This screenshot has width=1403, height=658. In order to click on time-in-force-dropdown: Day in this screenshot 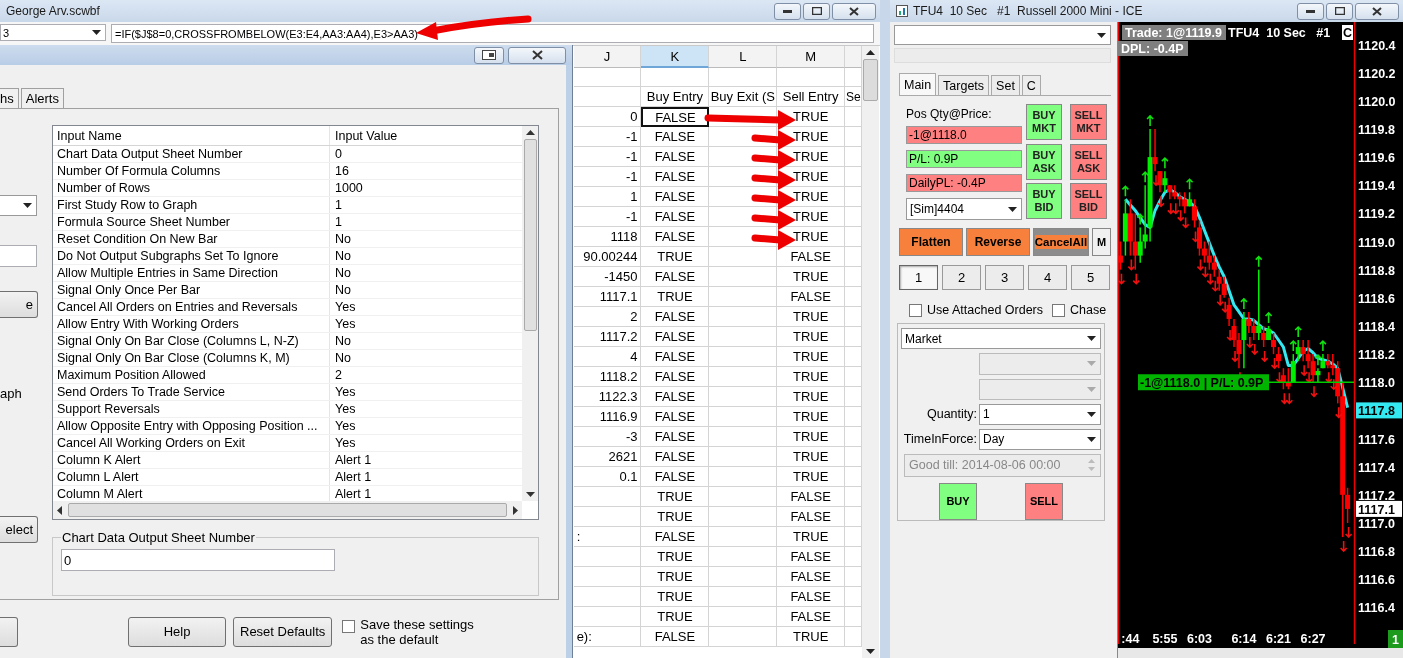, I will do `click(1040, 439)`.